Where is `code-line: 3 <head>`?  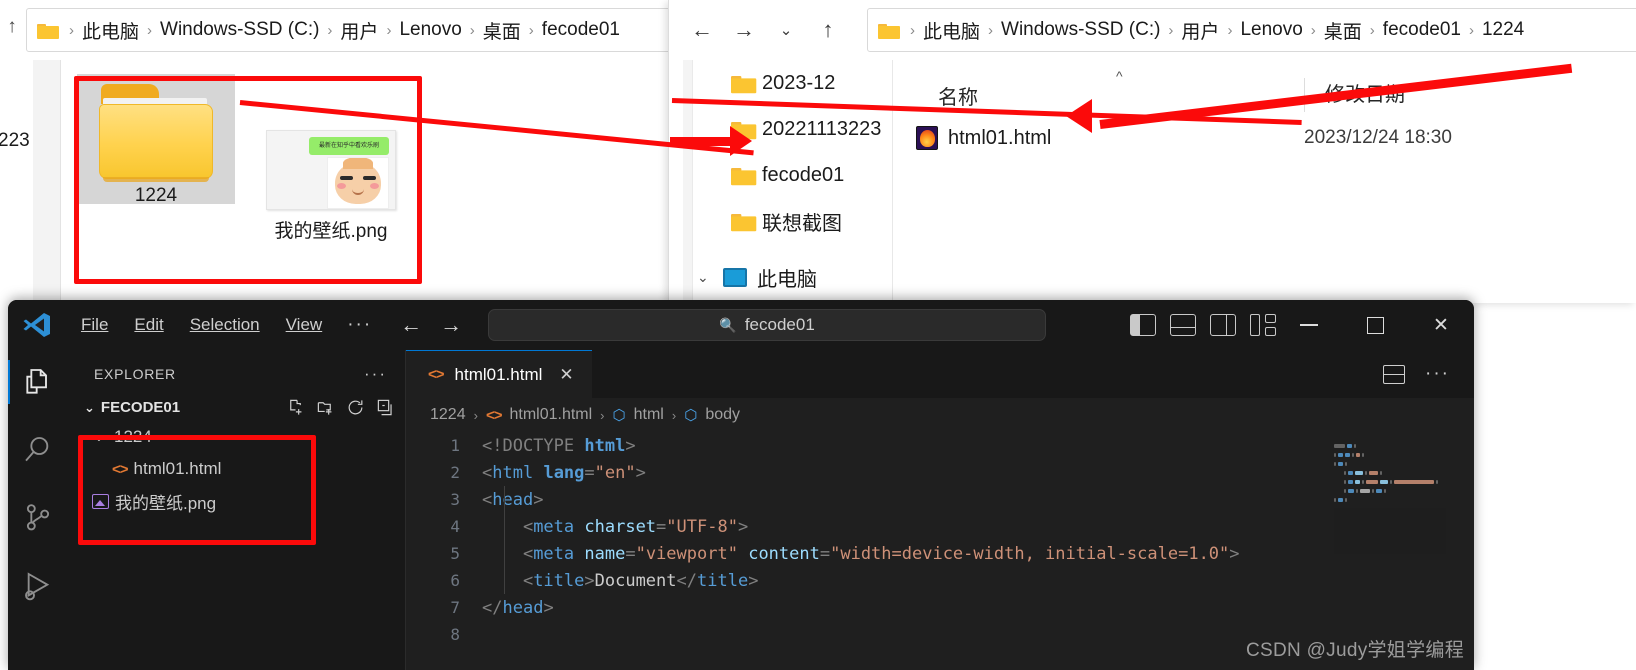 code-line: 3 <head> is located at coordinates (940, 499).